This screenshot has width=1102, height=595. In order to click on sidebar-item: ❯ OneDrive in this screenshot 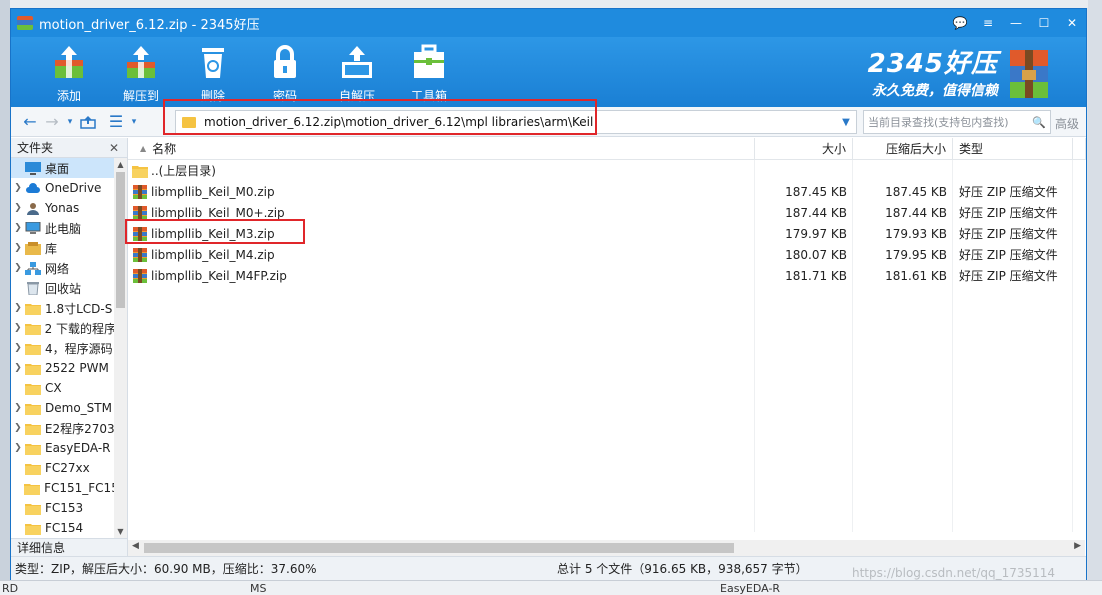, I will do `click(62, 188)`.